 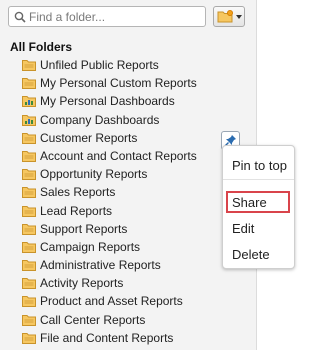 What do you see at coordinates (99, 65) in the screenshot?
I see `folder-label: Unfiled Public Reports` at bounding box center [99, 65].